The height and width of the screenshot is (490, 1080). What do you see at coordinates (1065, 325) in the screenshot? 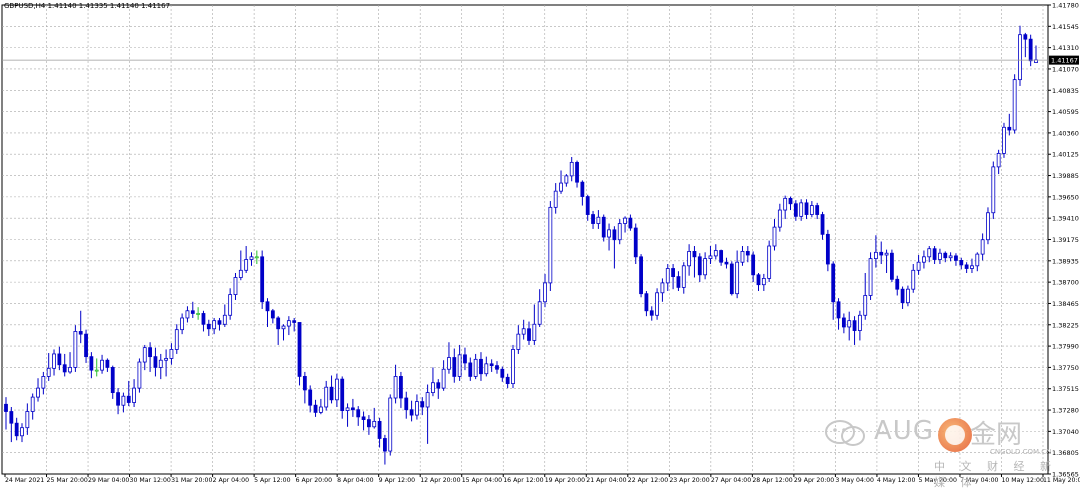
I see `y-tick-label: 1.38225` at bounding box center [1065, 325].